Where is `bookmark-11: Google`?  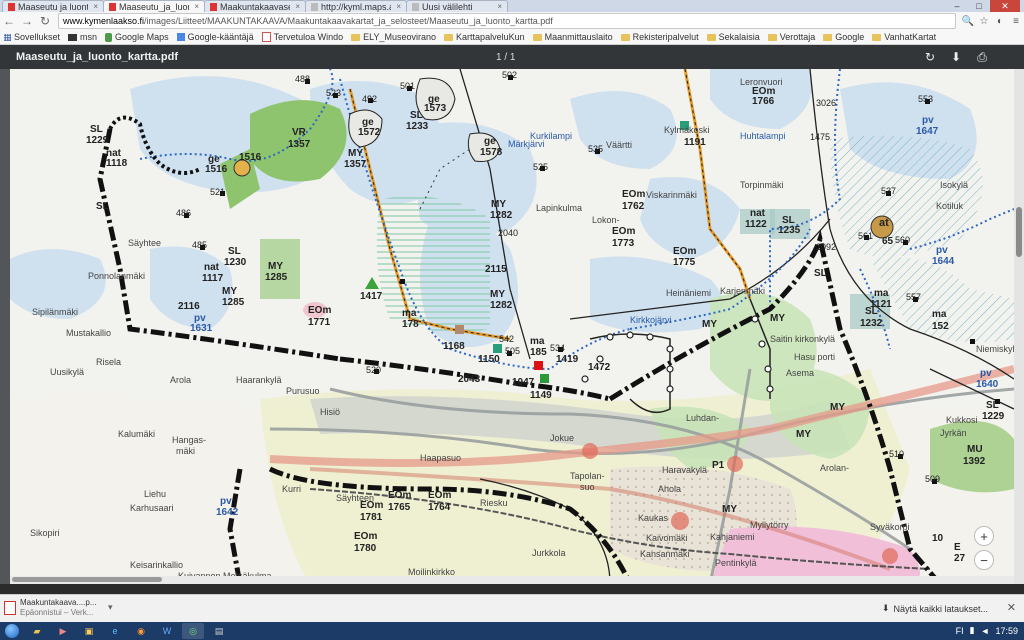
bookmark-11: Google is located at coordinates (843, 37).